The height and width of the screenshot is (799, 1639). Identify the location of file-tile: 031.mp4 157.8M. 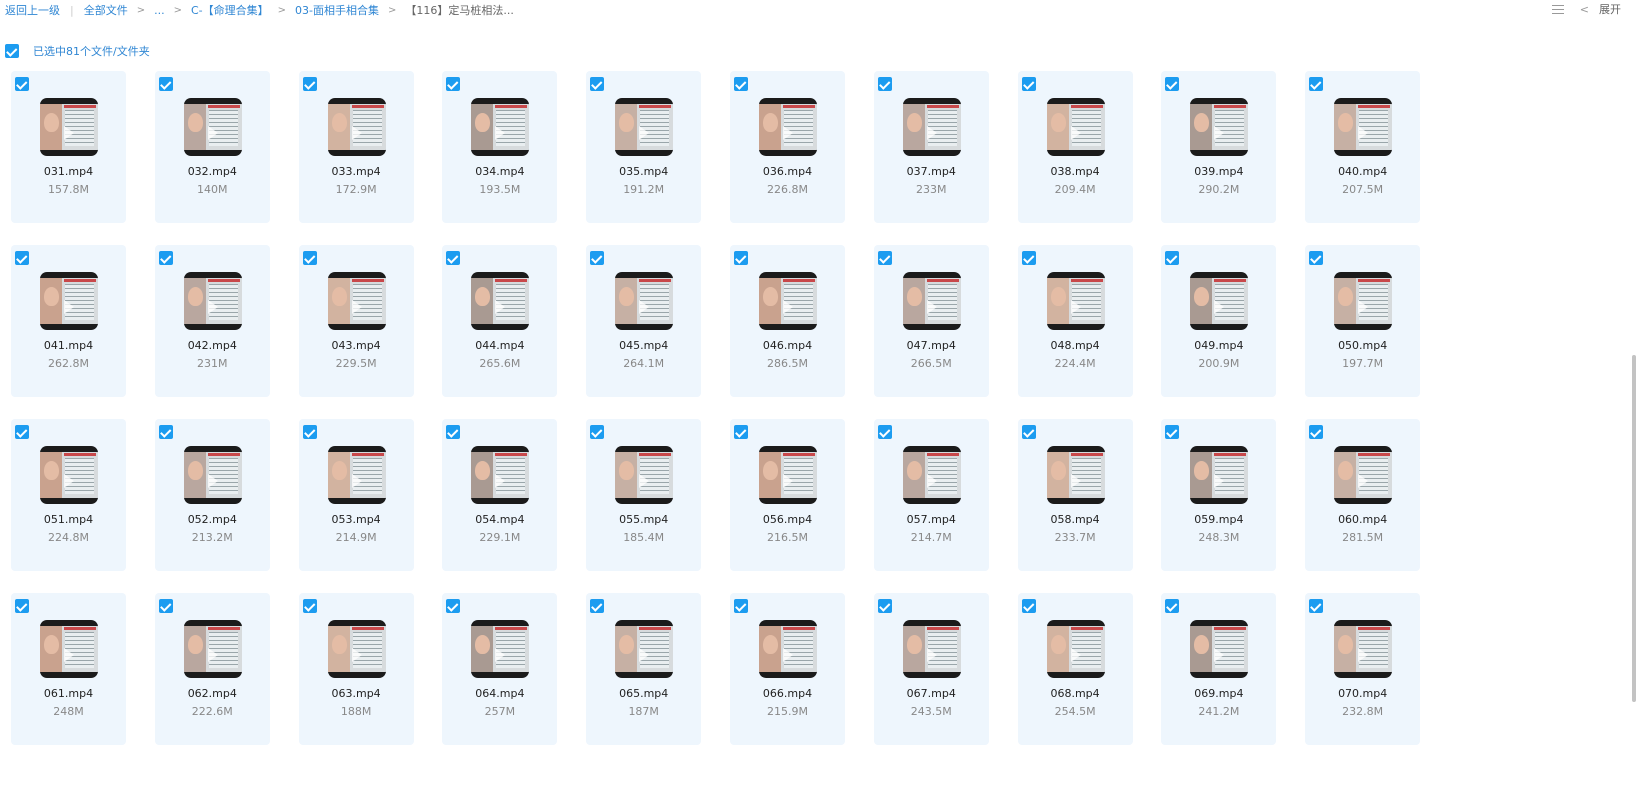
(68, 147).